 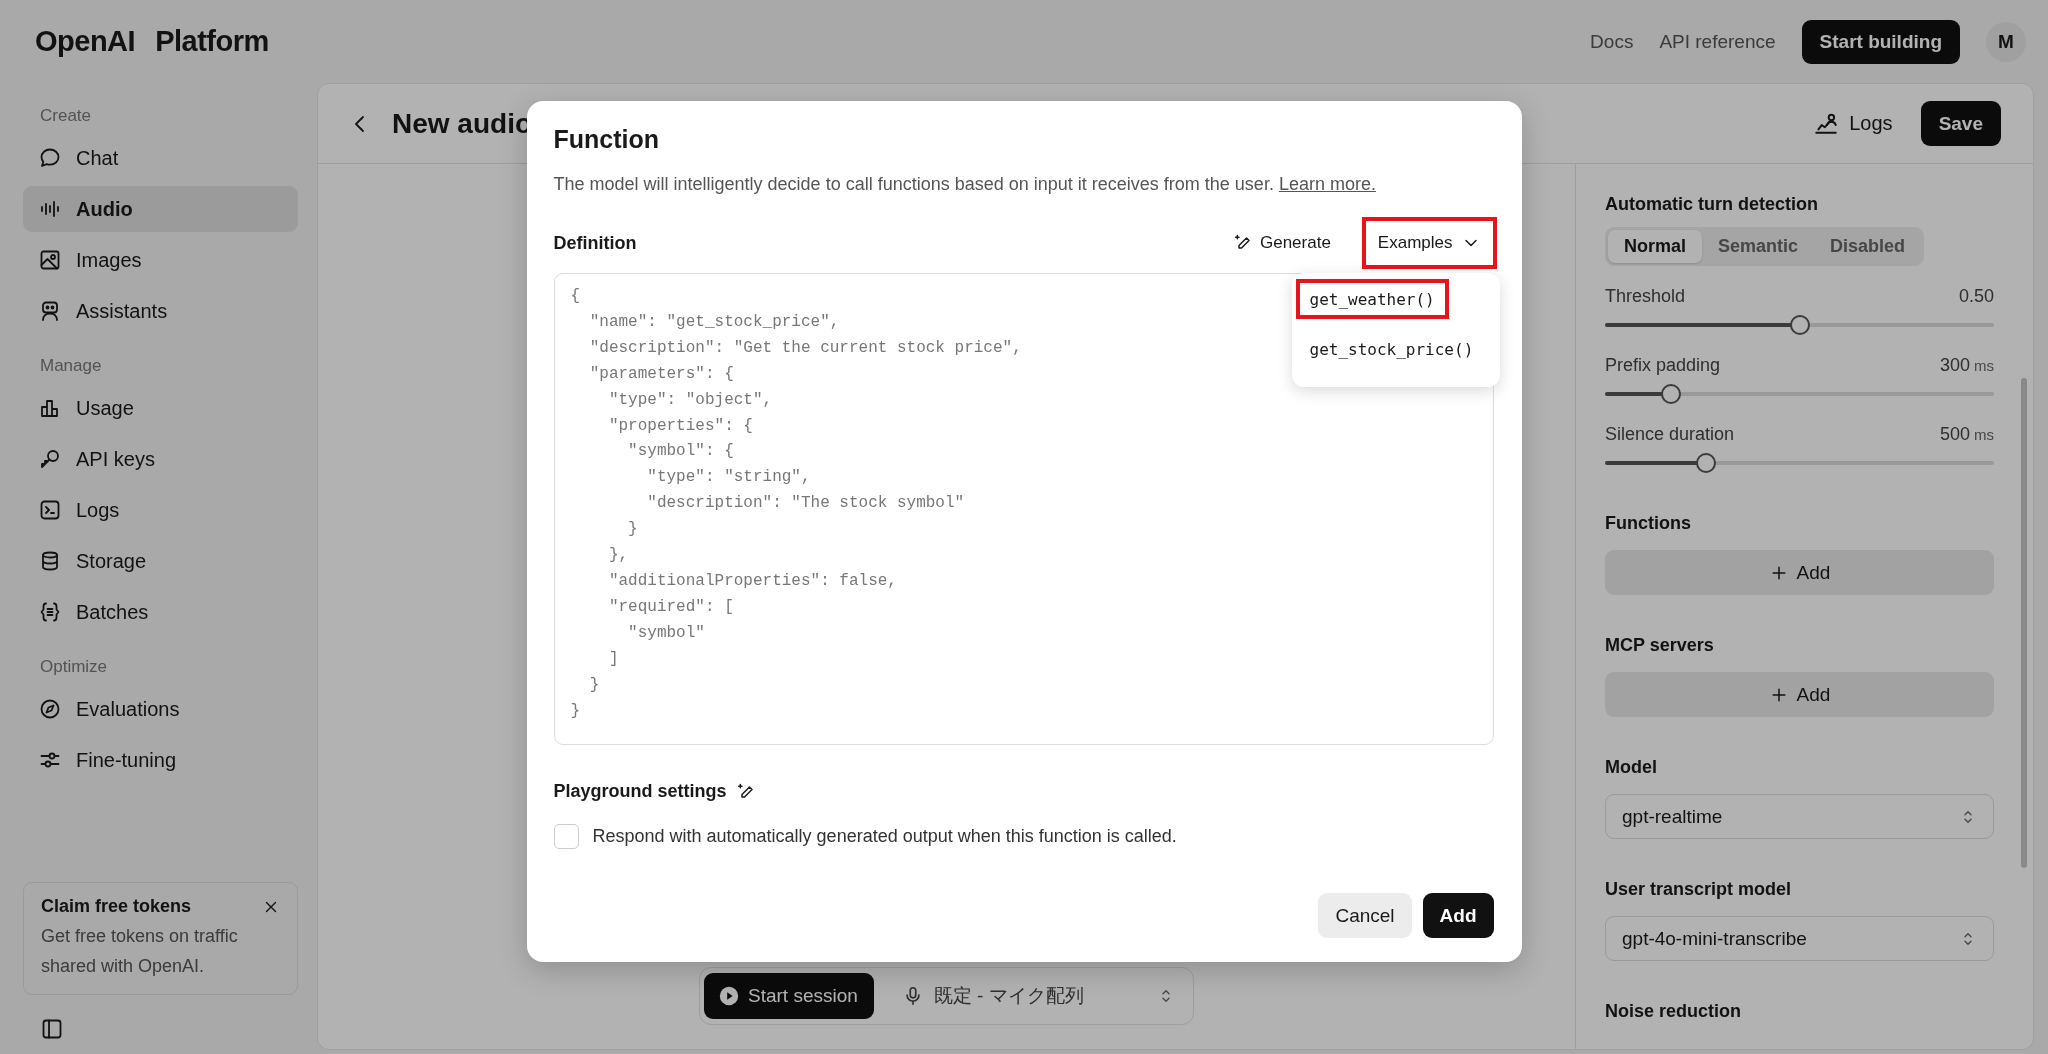 I want to click on setting-label: User transcript model, so click(x=1699, y=889).